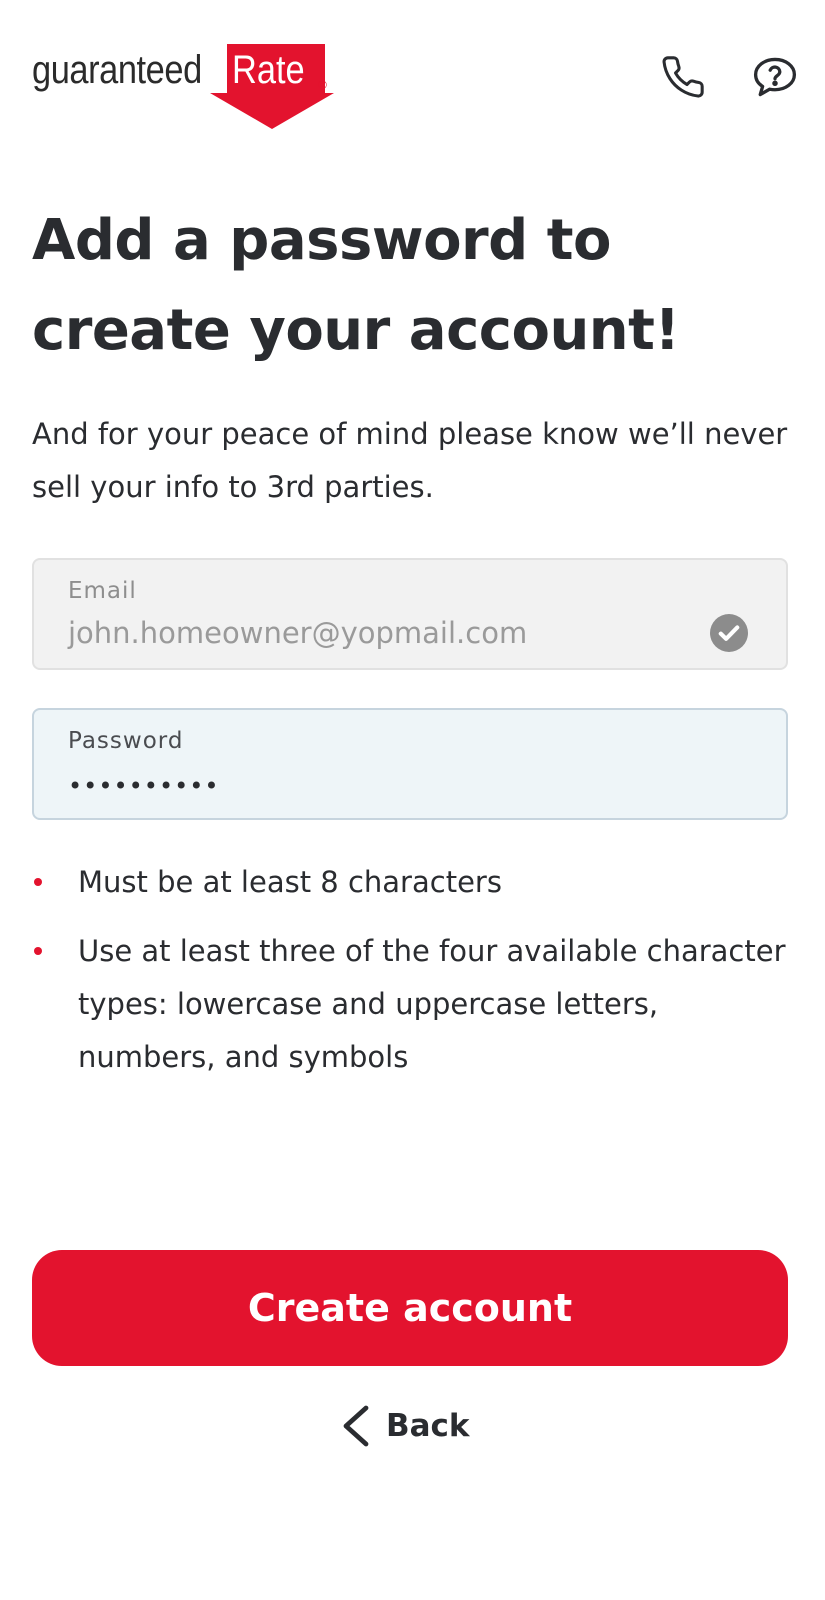 The width and height of the screenshot is (825, 1600). I want to click on call-button, so click(683, 77).